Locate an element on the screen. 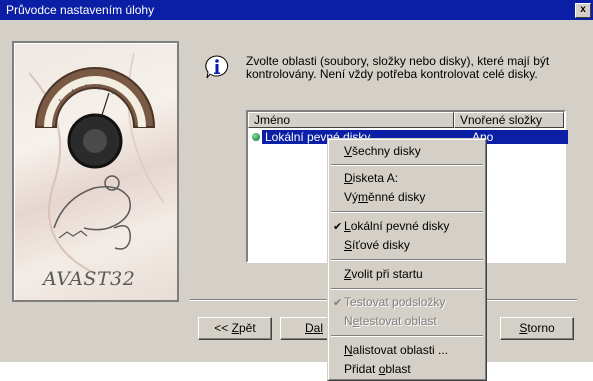  close-icon: x is located at coordinates (583, 10).